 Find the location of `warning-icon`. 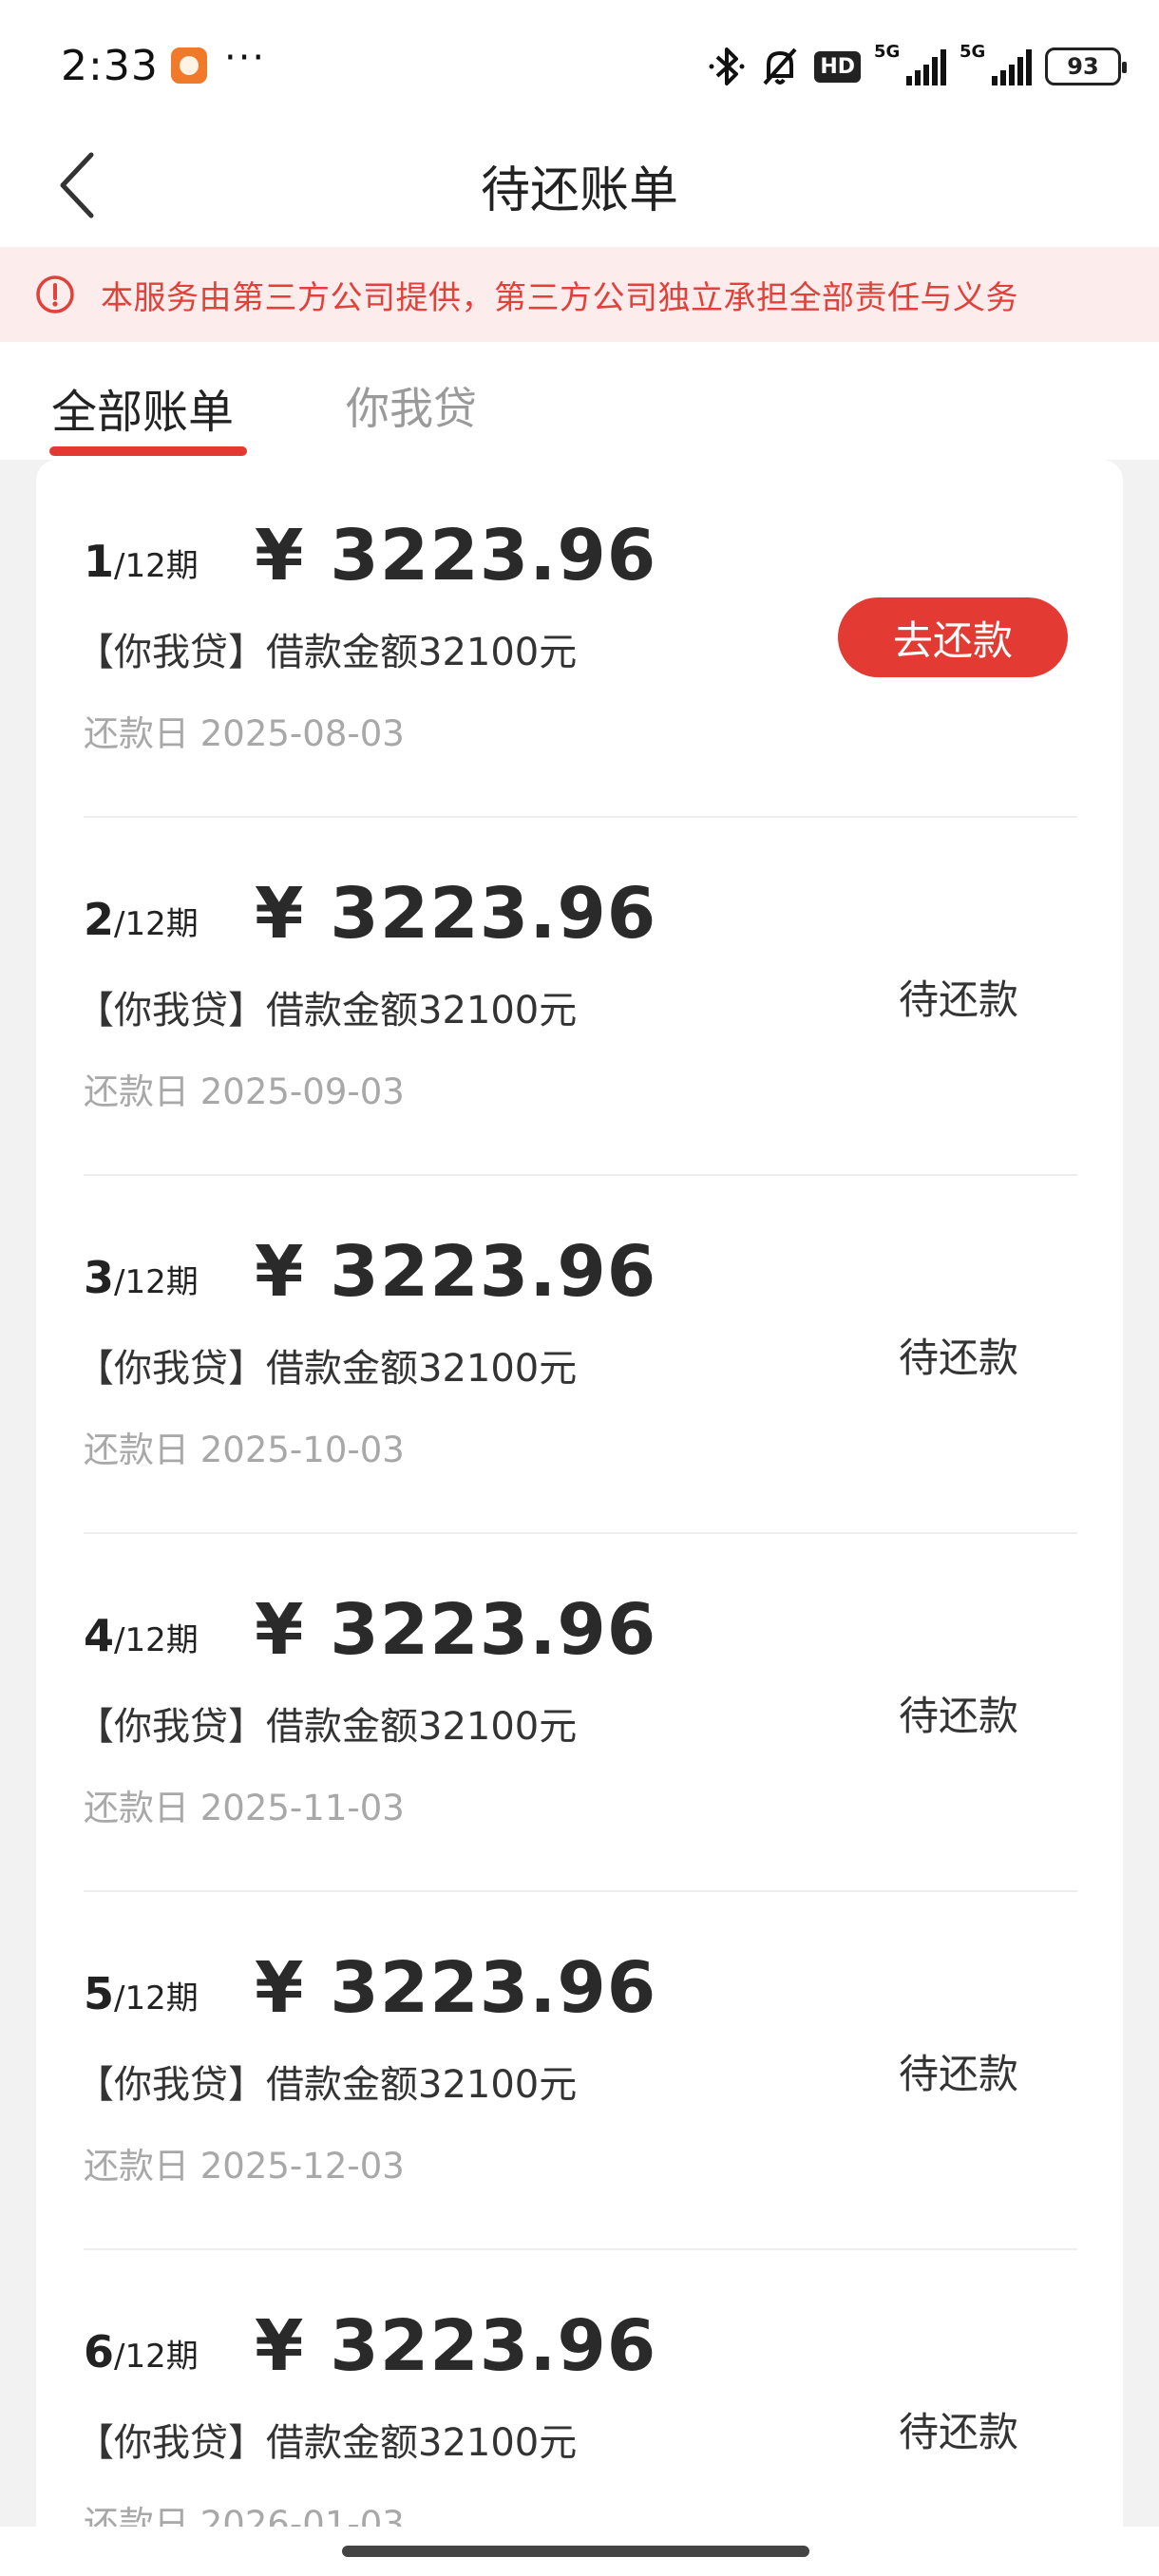

warning-icon is located at coordinates (55, 294).